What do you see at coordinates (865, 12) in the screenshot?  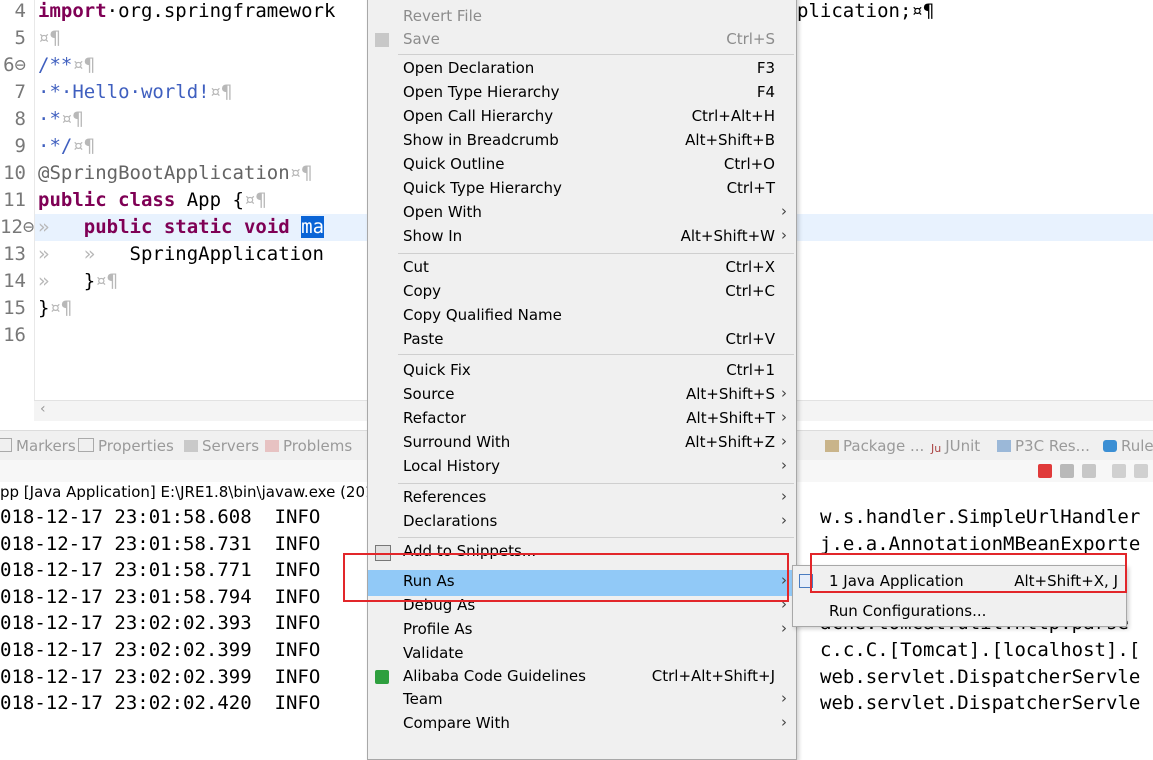 I see `code-line-tail: plication;¤¶` at bounding box center [865, 12].